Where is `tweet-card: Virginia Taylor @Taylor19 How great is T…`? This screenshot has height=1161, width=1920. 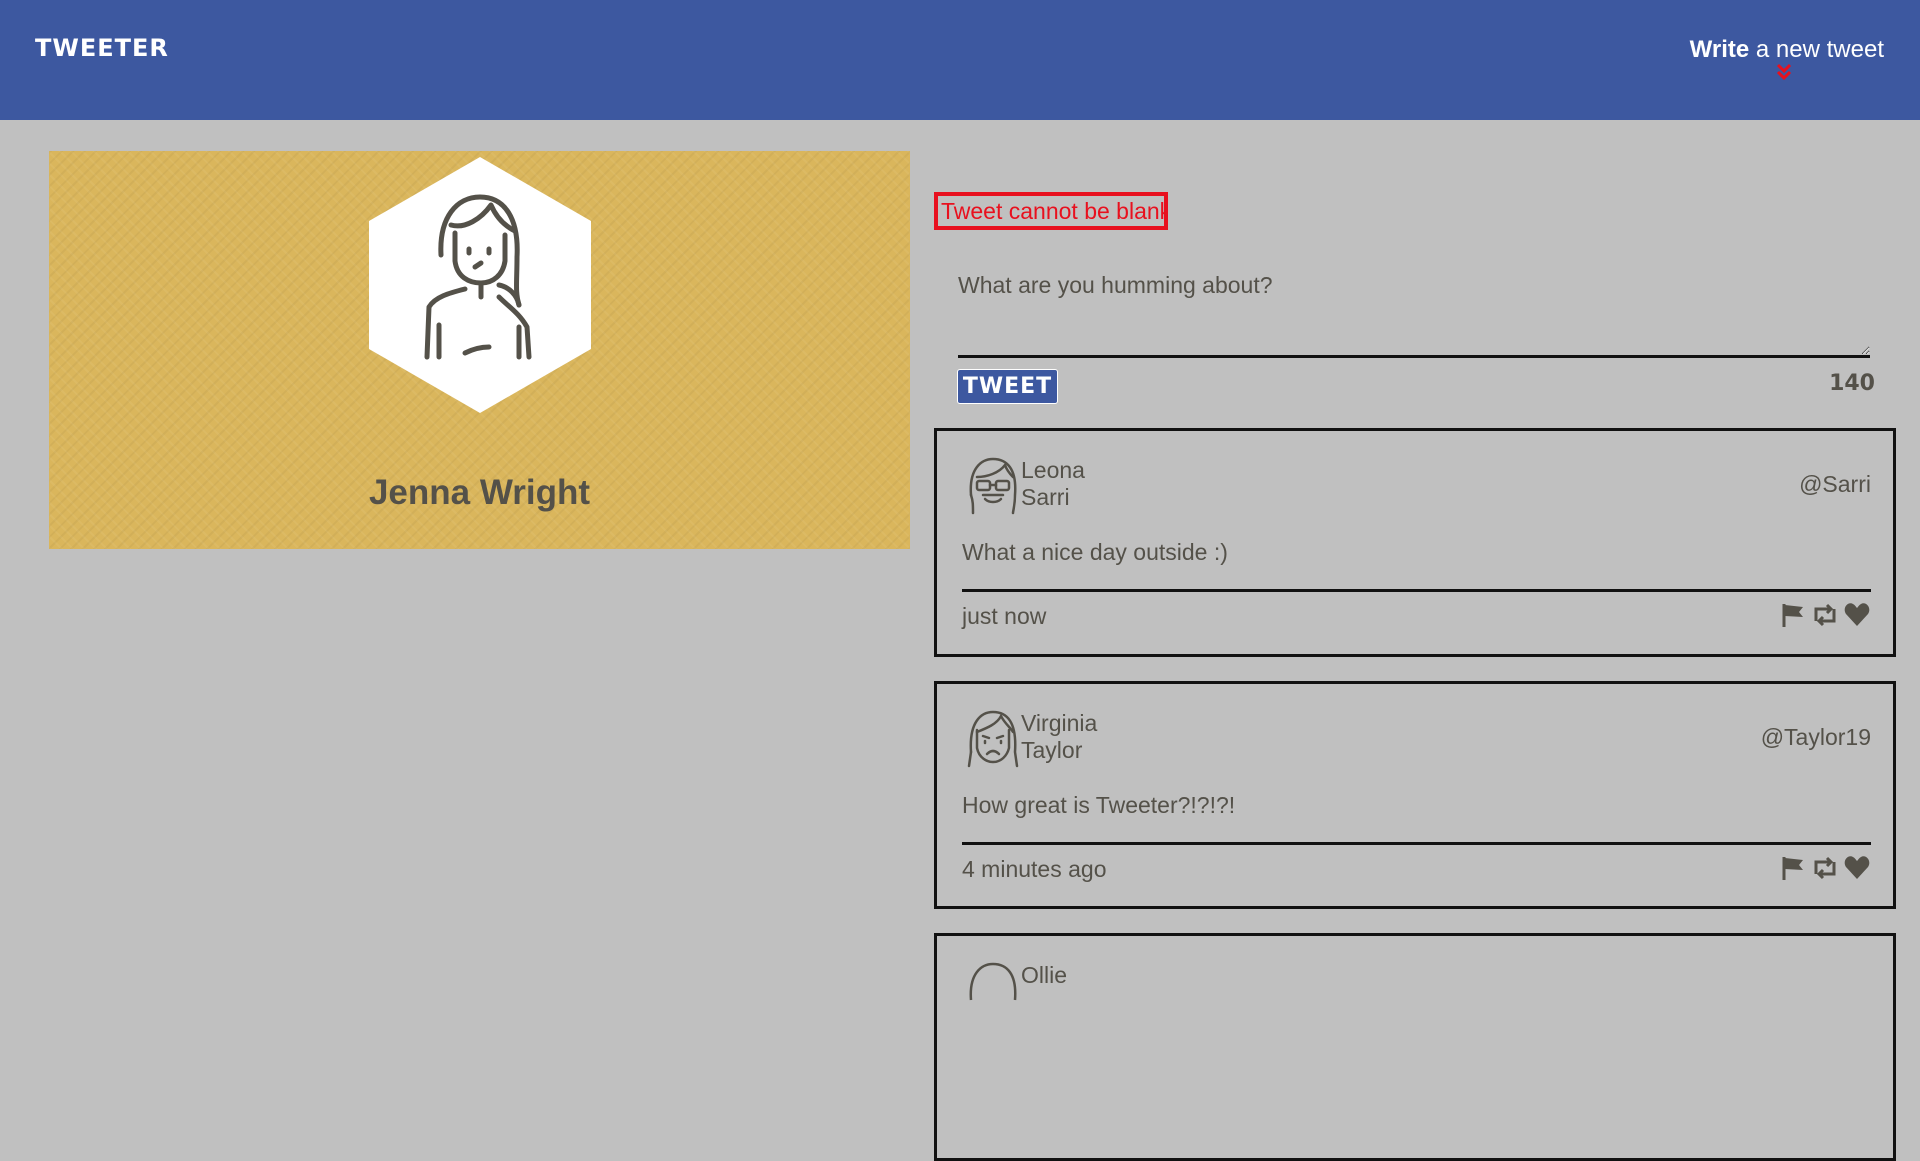 tweet-card: Virginia Taylor @Taylor19 How great is T… is located at coordinates (1415, 795).